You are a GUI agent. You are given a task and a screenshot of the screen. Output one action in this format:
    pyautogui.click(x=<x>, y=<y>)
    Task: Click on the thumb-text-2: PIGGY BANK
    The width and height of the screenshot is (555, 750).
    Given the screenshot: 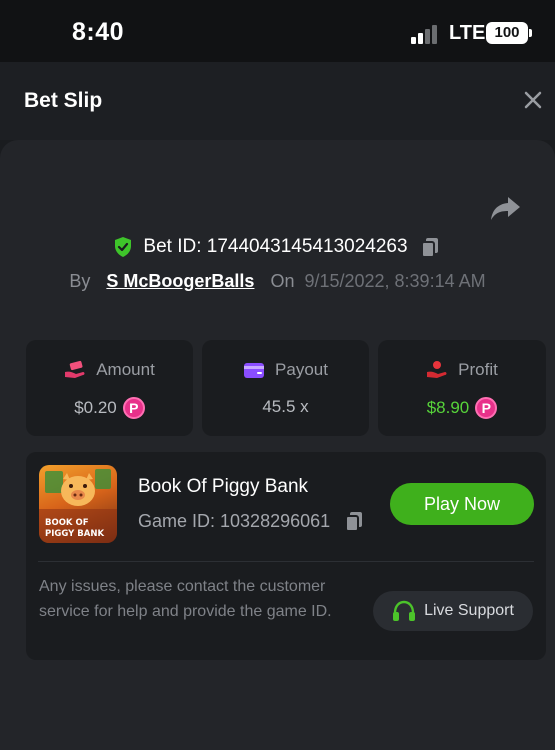 What is the action you would take?
    pyautogui.click(x=74, y=534)
    